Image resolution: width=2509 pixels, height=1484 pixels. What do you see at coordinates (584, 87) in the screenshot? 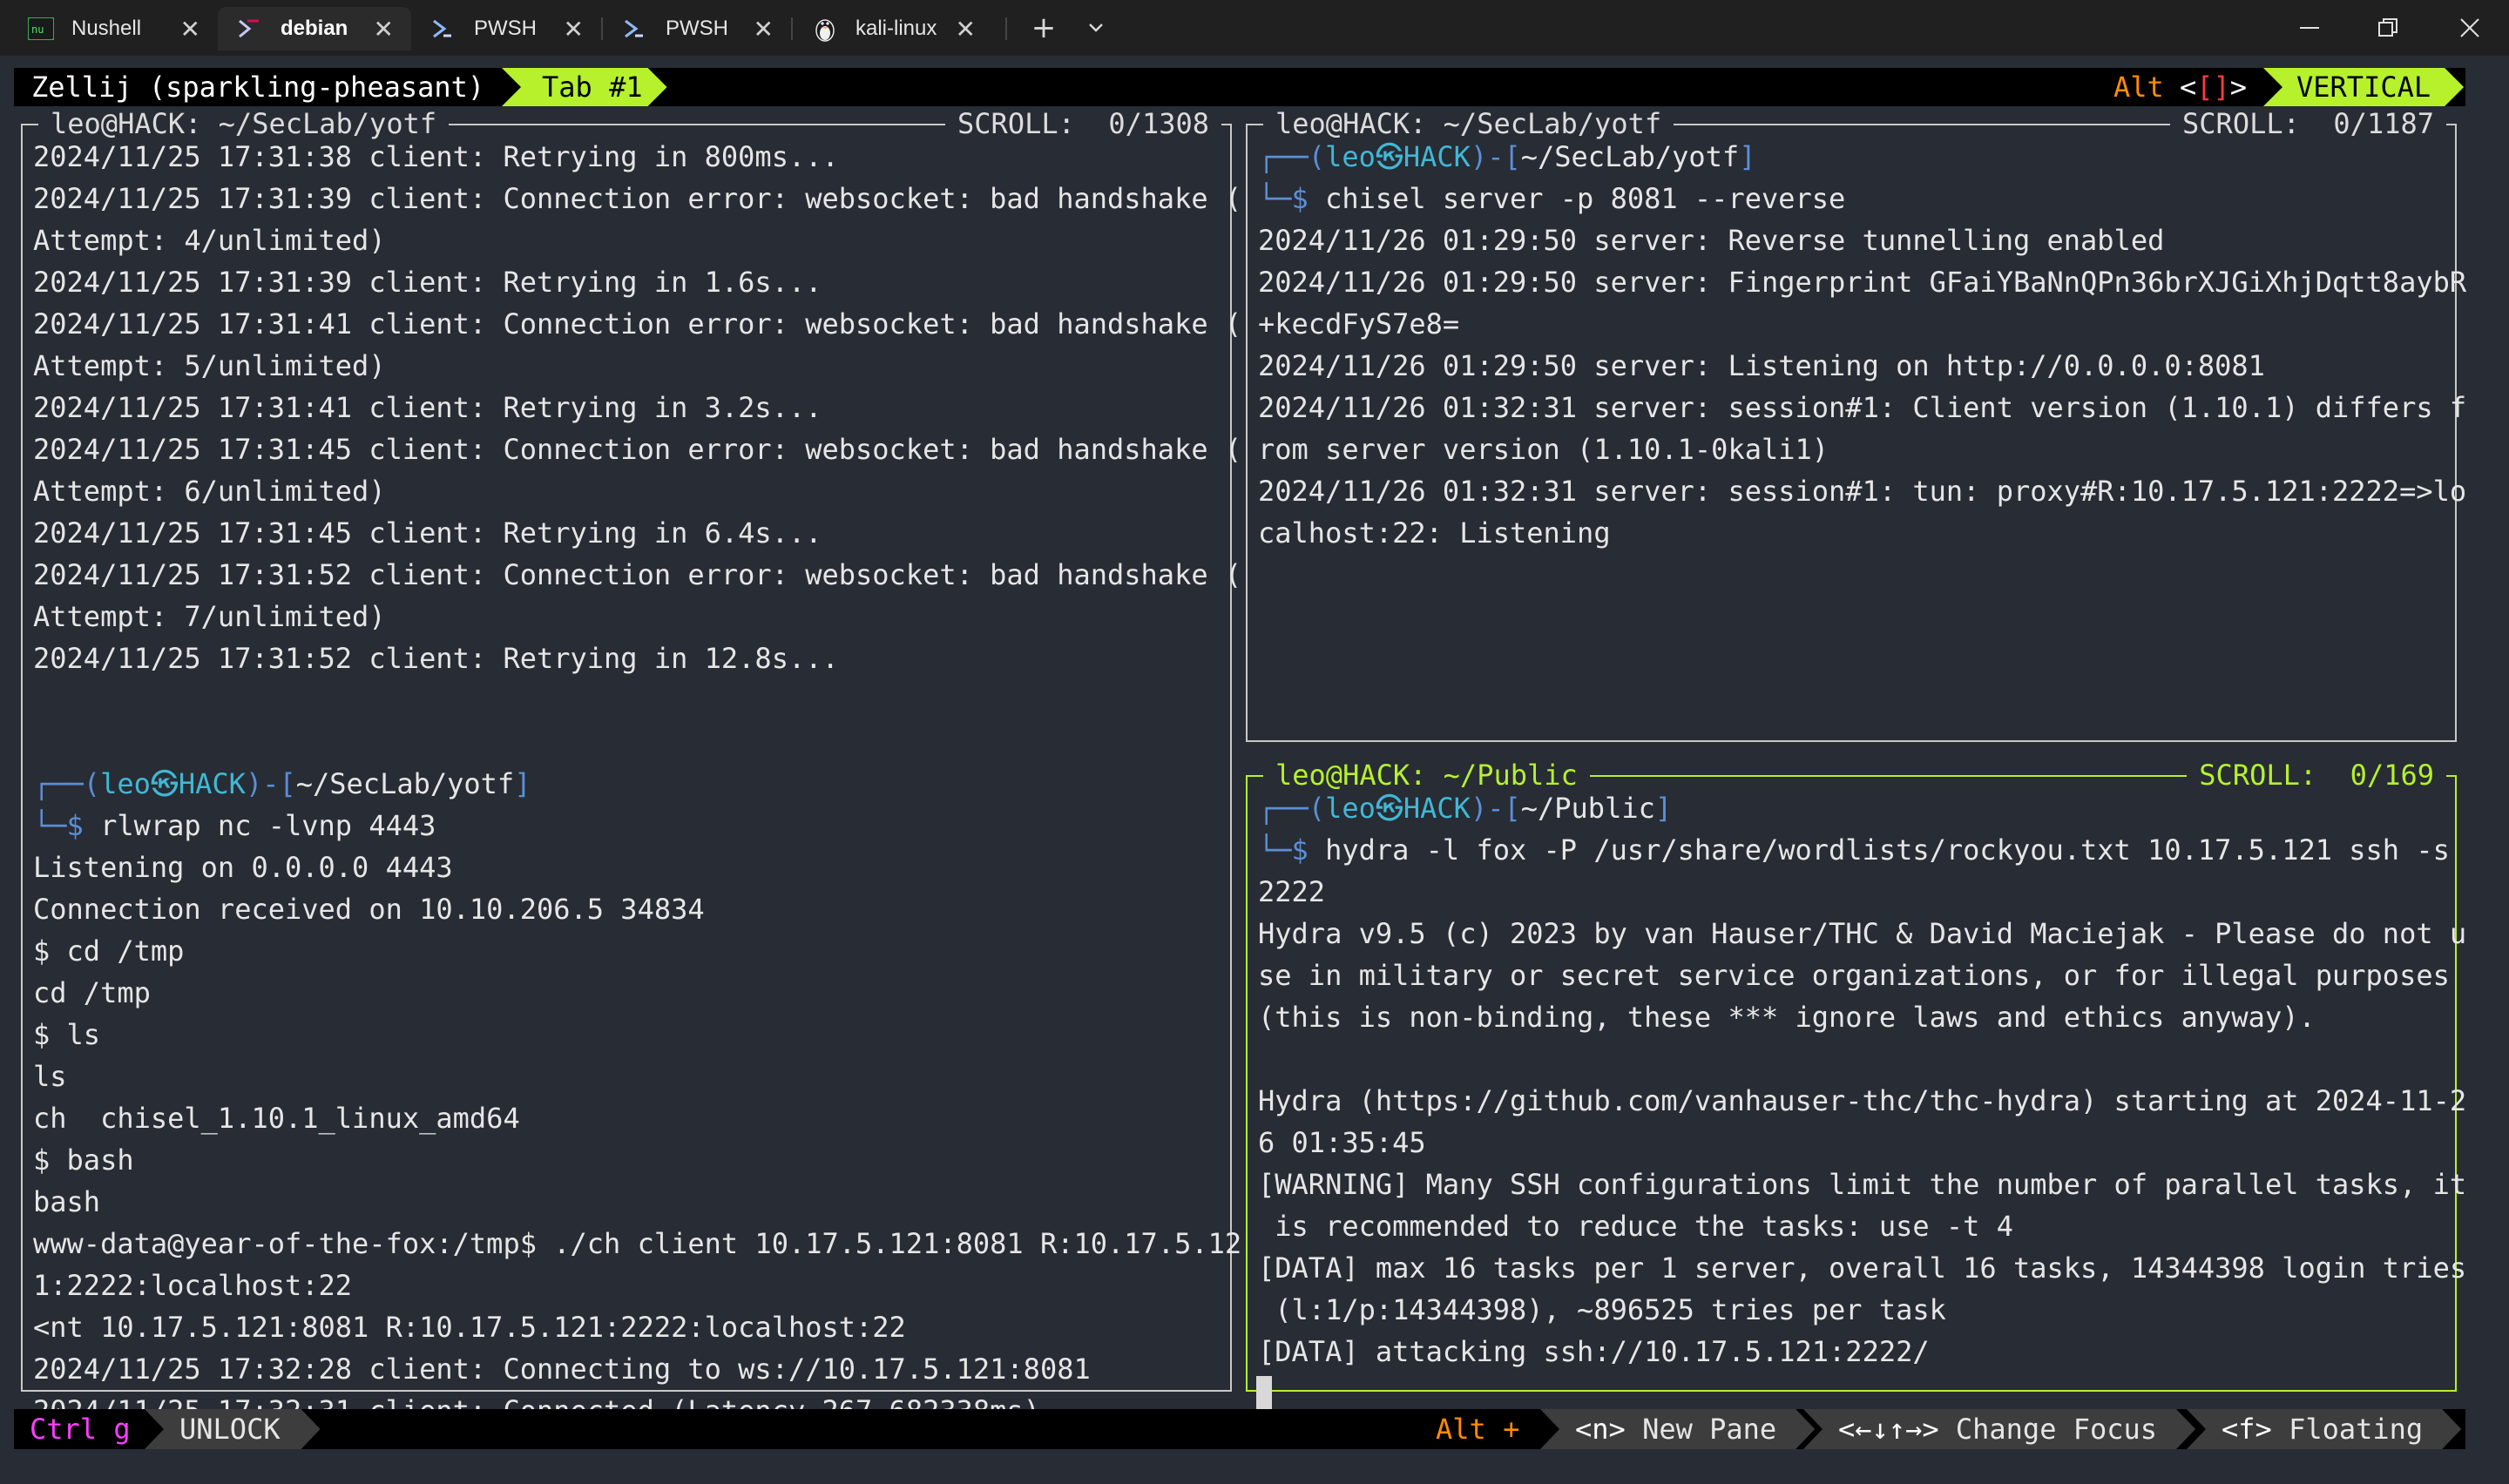
I see `zellij-tab-1: Tab #1` at bounding box center [584, 87].